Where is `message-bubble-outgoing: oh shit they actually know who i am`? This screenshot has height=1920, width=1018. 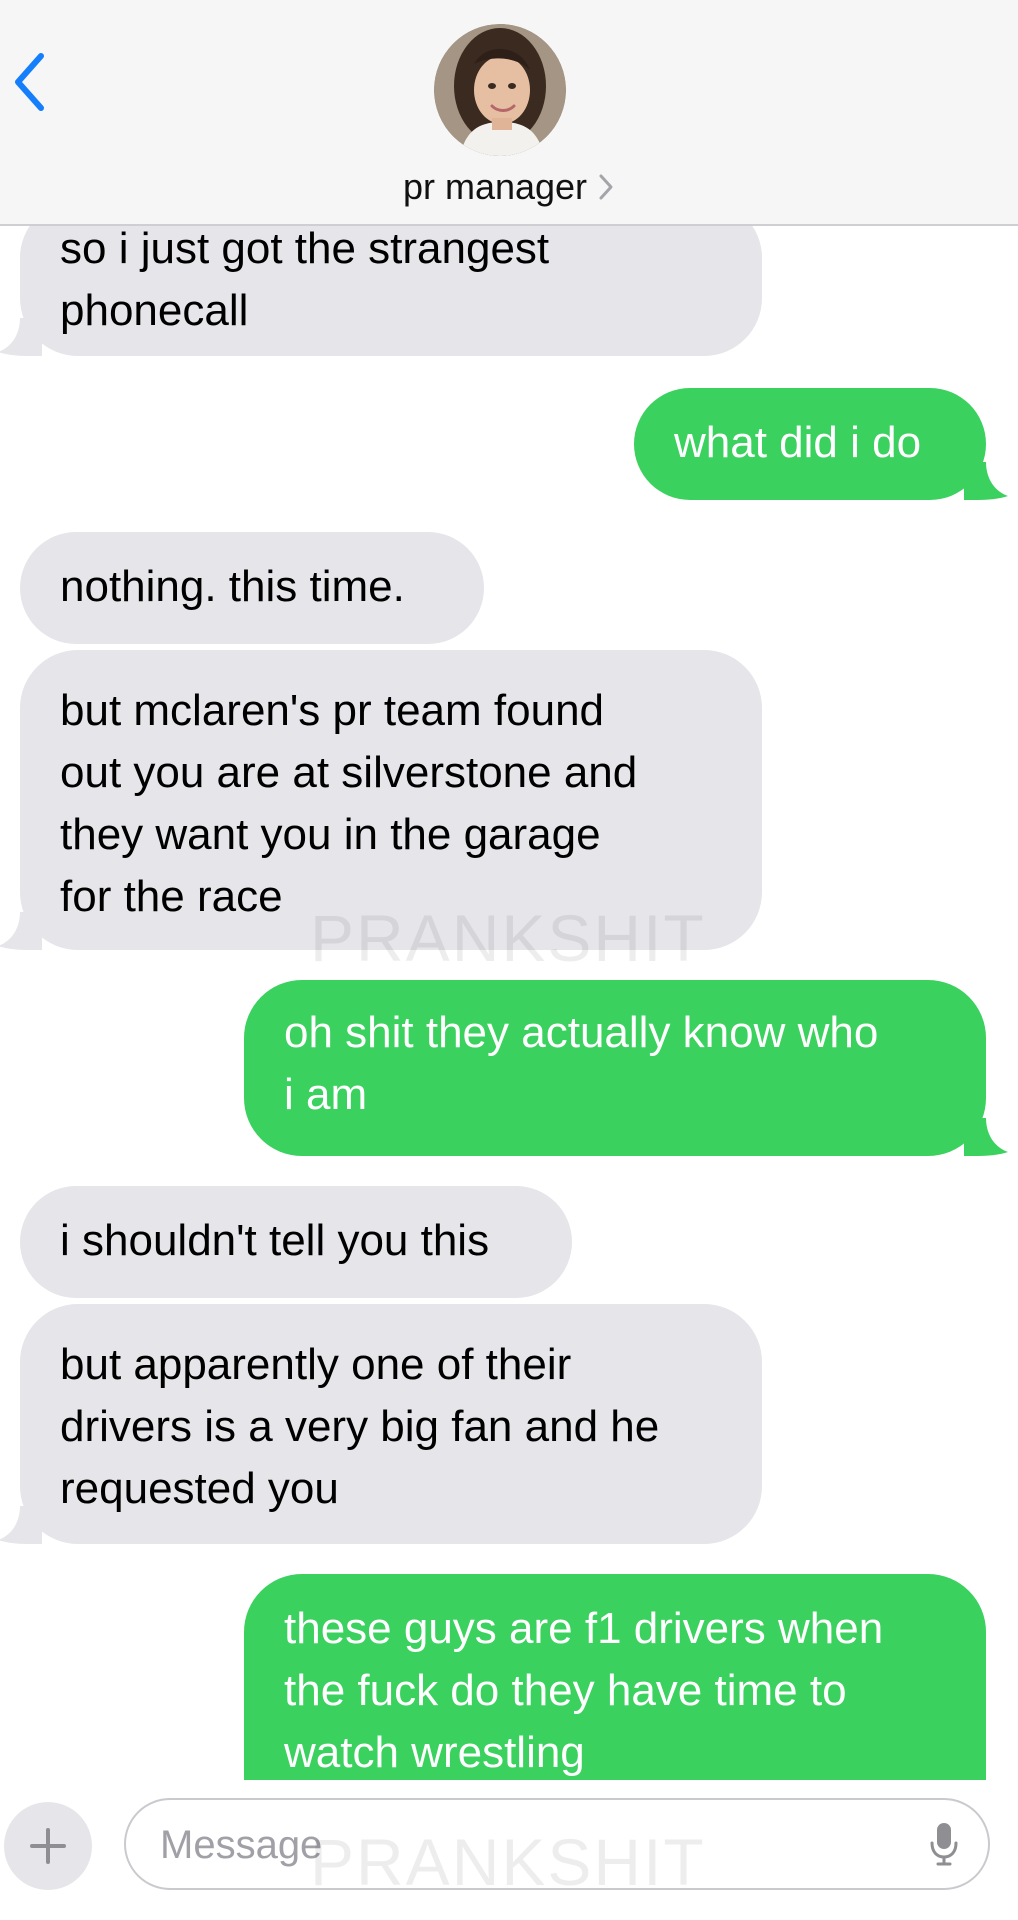 message-bubble-outgoing: oh shit they actually know who i am is located at coordinates (626, 1068).